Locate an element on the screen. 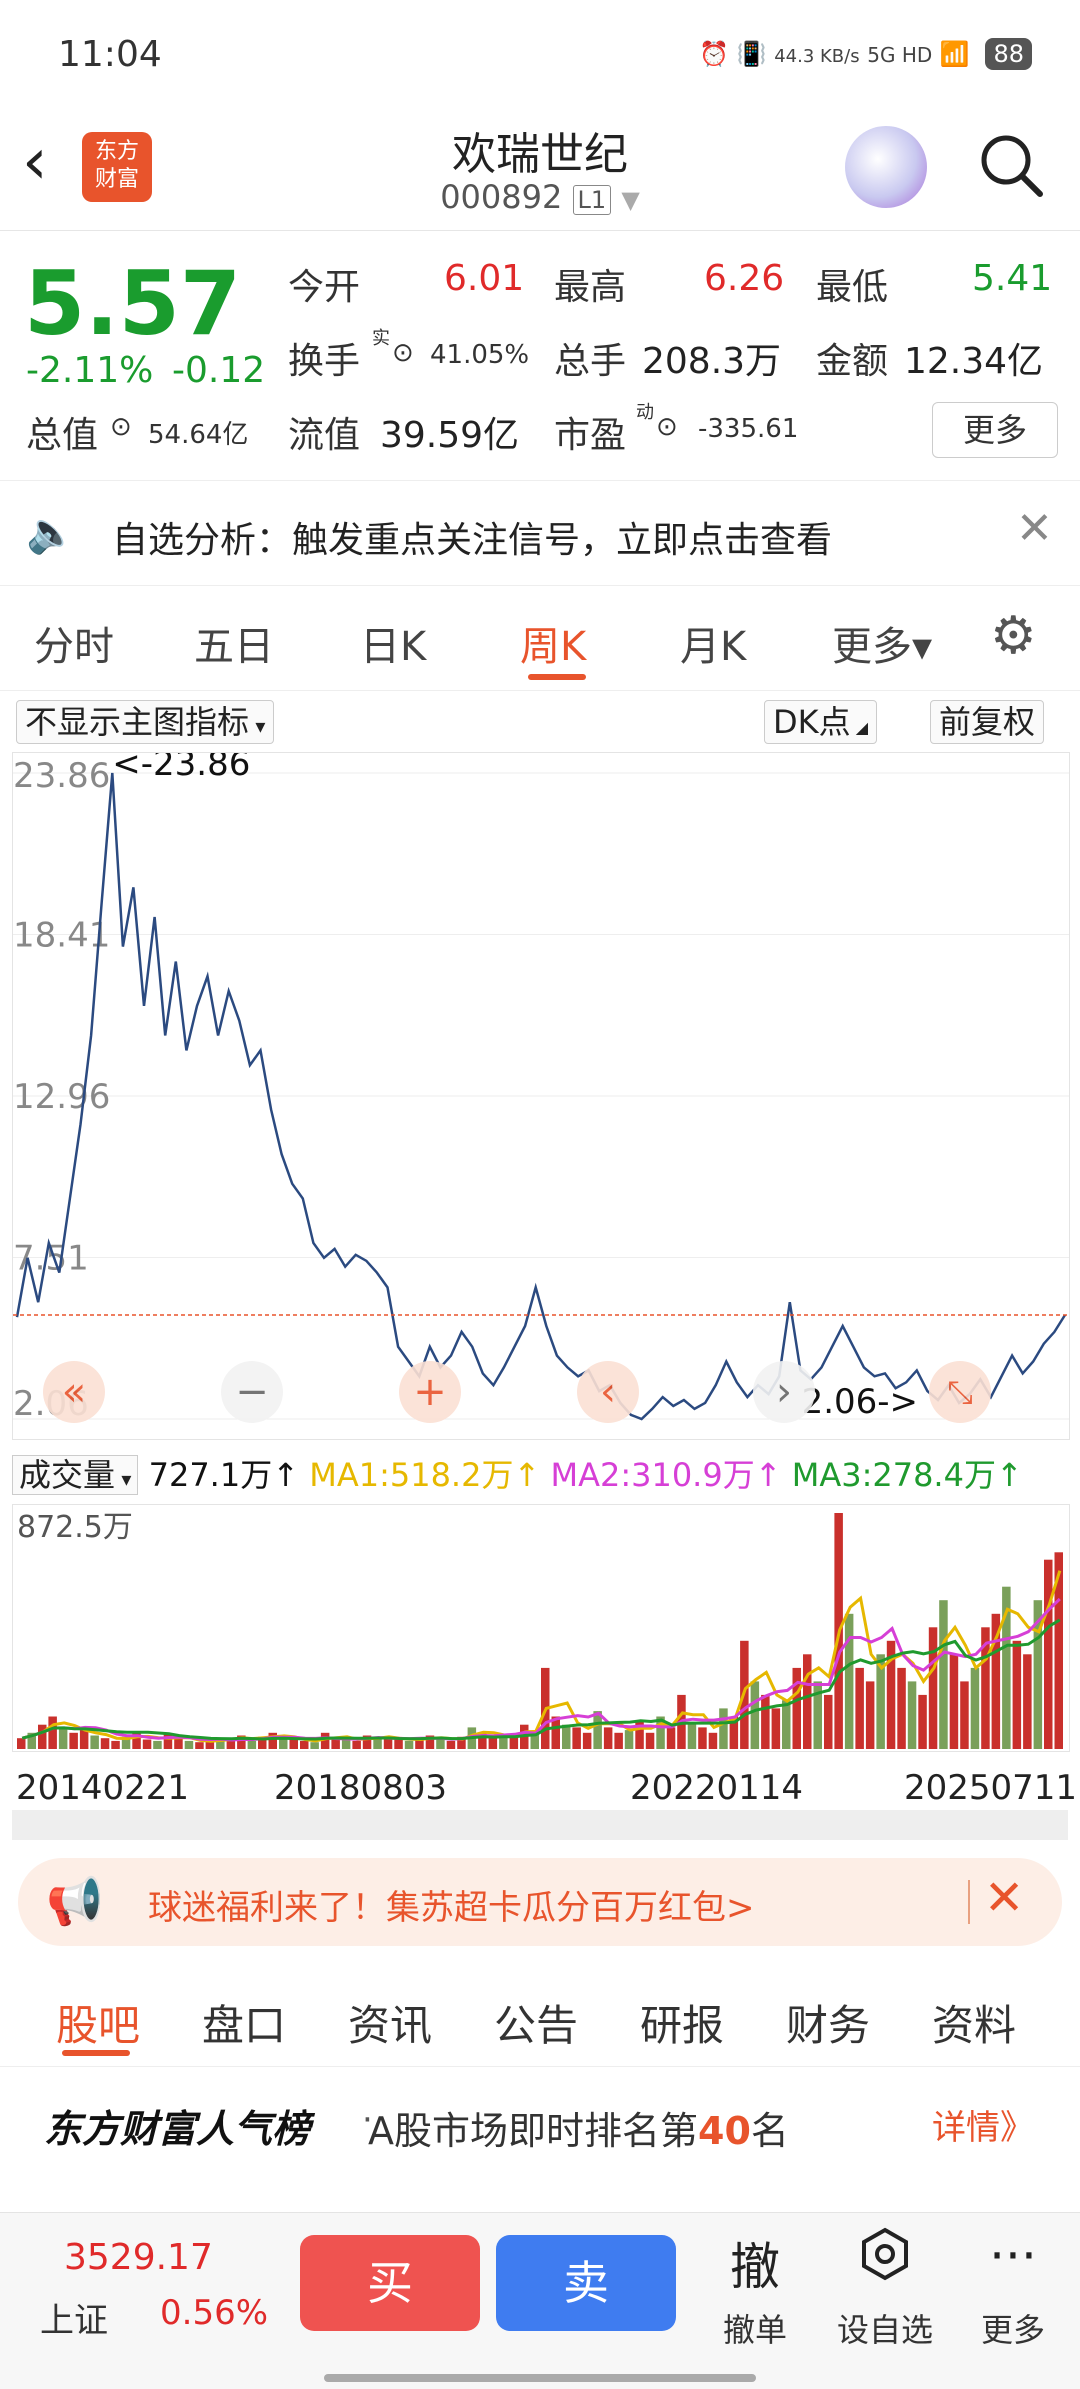  sell-button: 卖 is located at coordinates (586, 2283).